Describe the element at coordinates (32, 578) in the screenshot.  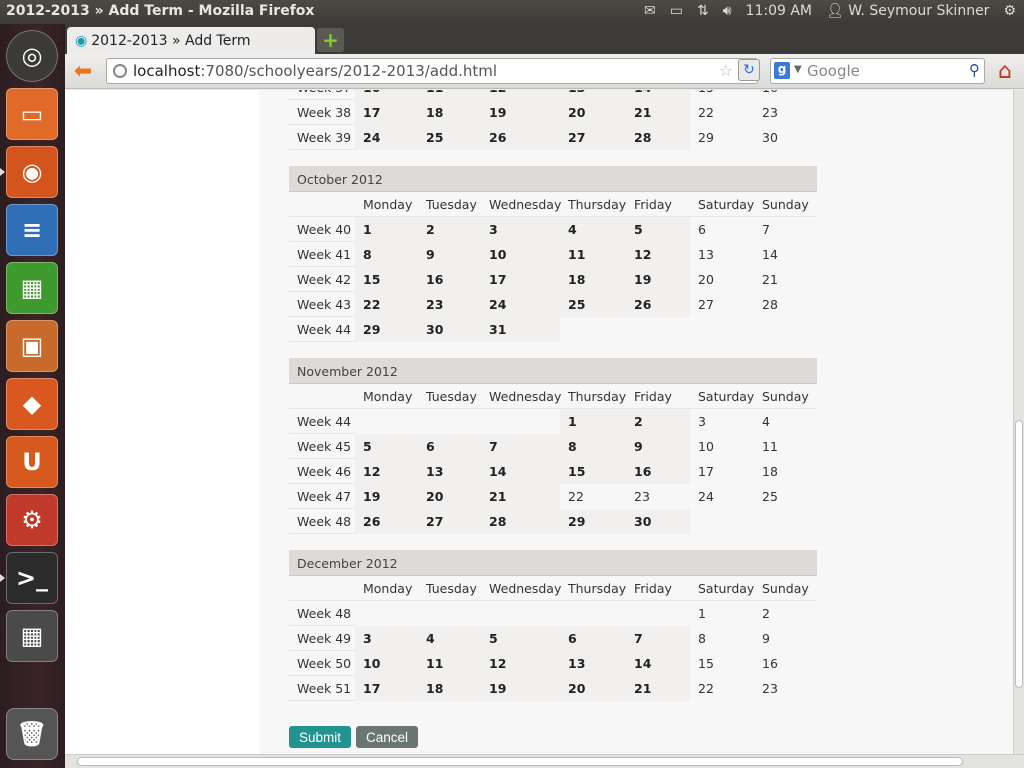
I see `terminal-icon: >_` at that location.